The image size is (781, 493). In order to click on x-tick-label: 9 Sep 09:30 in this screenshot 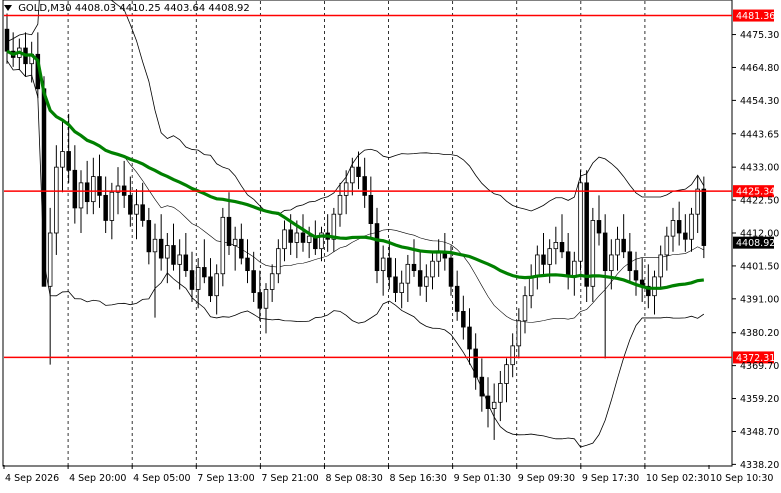, I will do `click(546, 478)`.